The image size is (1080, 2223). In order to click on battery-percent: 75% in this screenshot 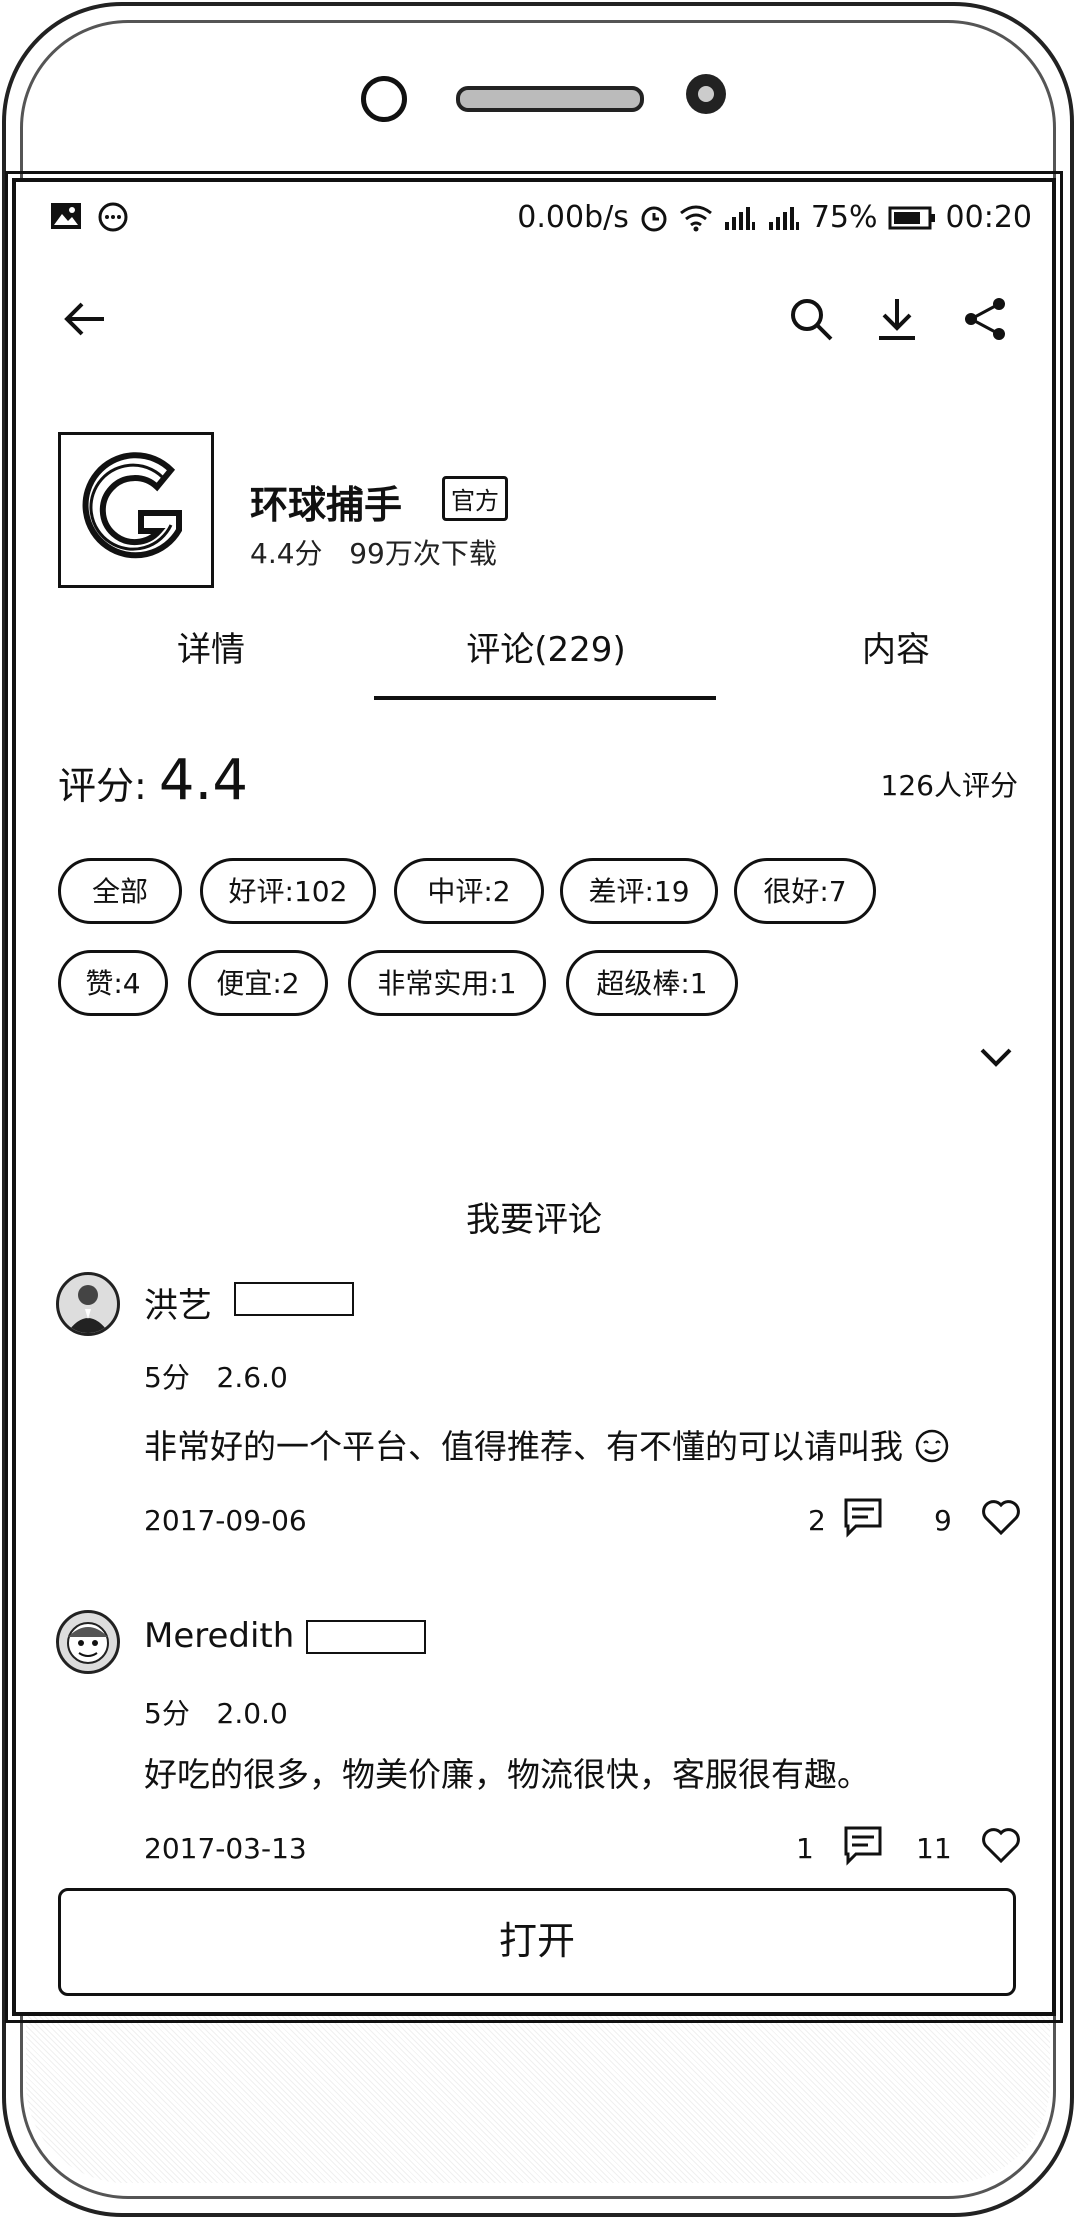, I will do `click(844, 217)`.